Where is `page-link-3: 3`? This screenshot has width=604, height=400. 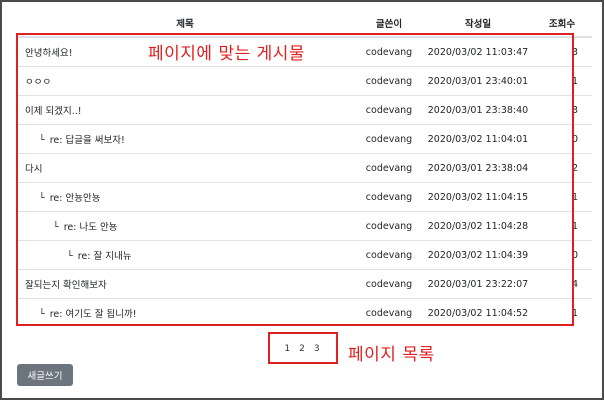
page-link-3: 3 is located at coordinates (317, 349).